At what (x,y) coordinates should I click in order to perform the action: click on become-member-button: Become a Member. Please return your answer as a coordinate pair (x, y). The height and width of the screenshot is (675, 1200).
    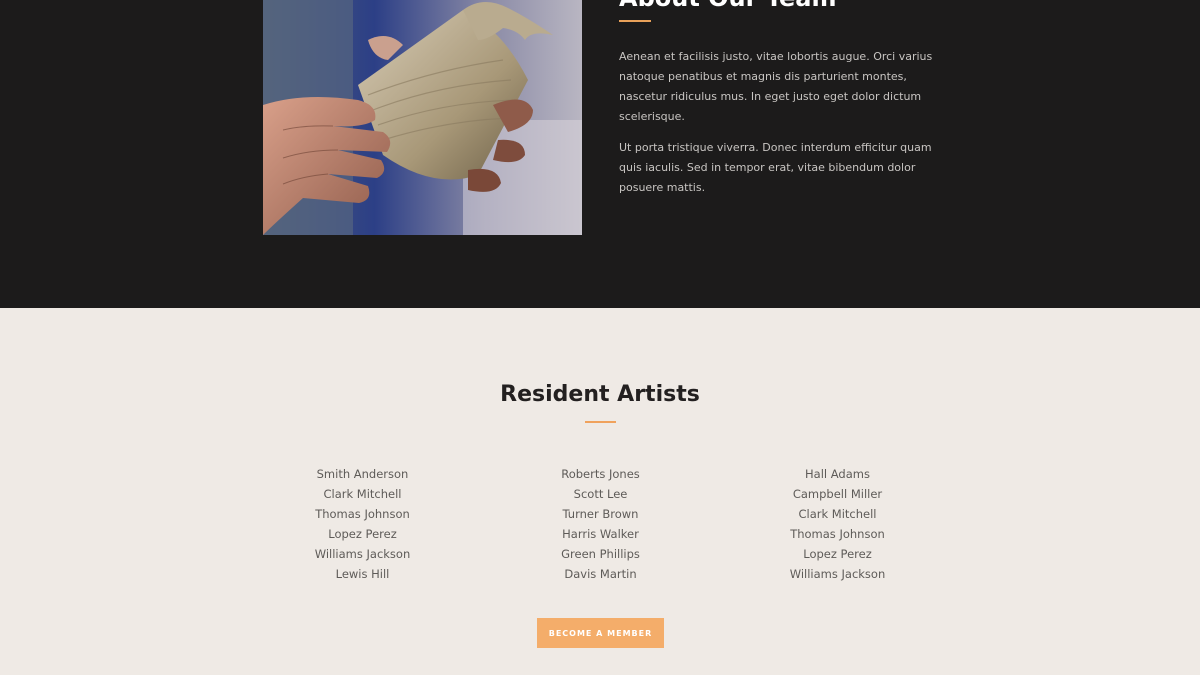
    Looking at the image, I should click on (600, 633).